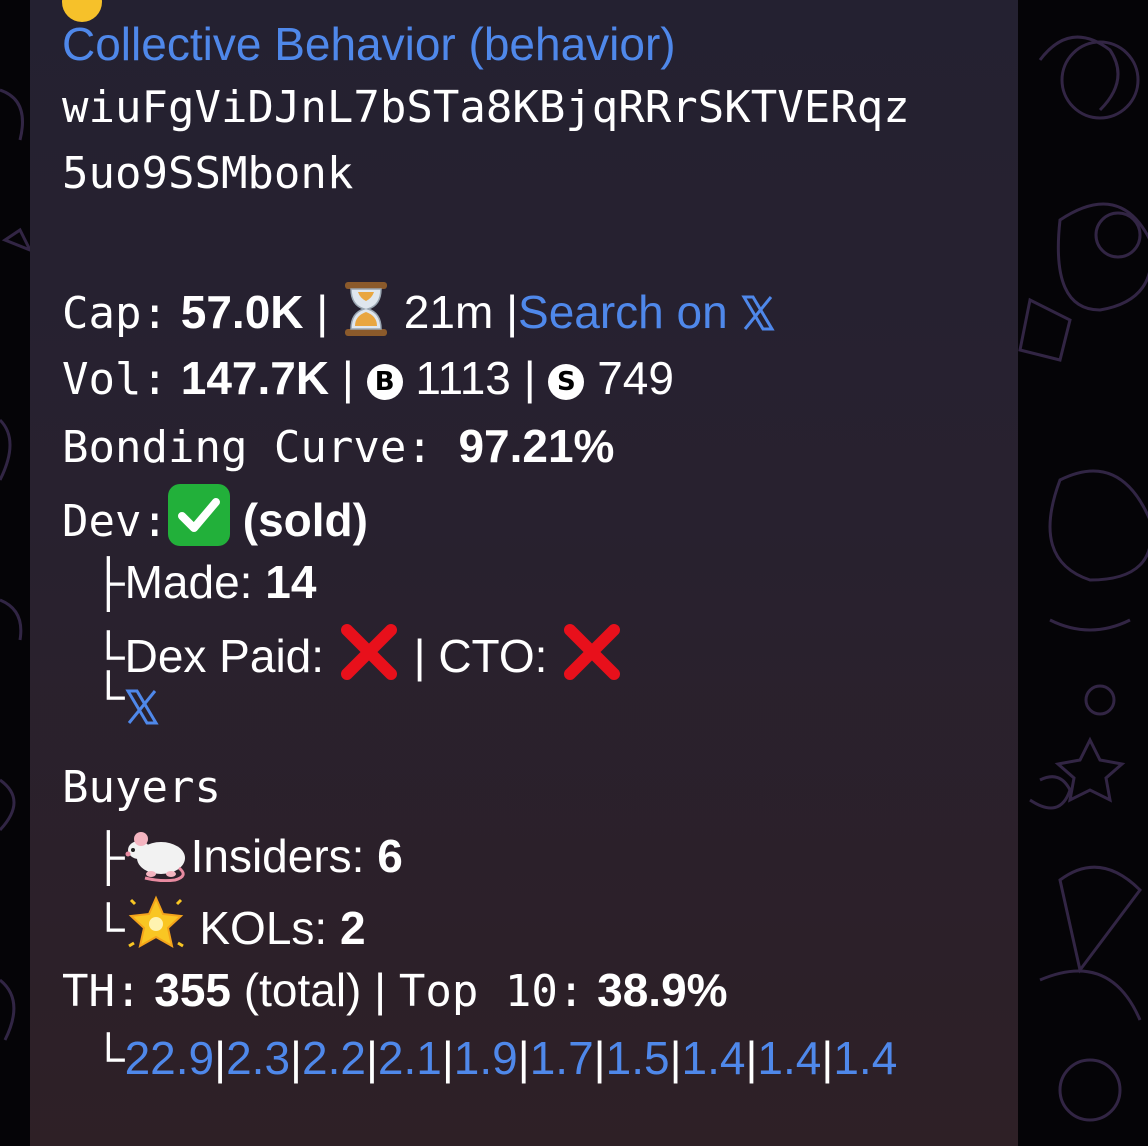  I want to click on top-holder-link: 22.9, so click(170, 1058).